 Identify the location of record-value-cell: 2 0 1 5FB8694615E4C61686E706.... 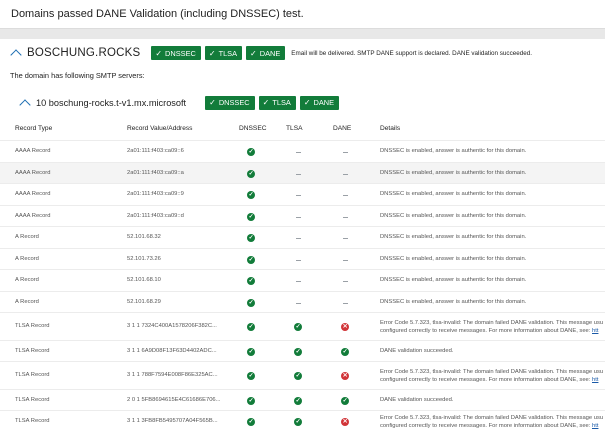
(174, 400).